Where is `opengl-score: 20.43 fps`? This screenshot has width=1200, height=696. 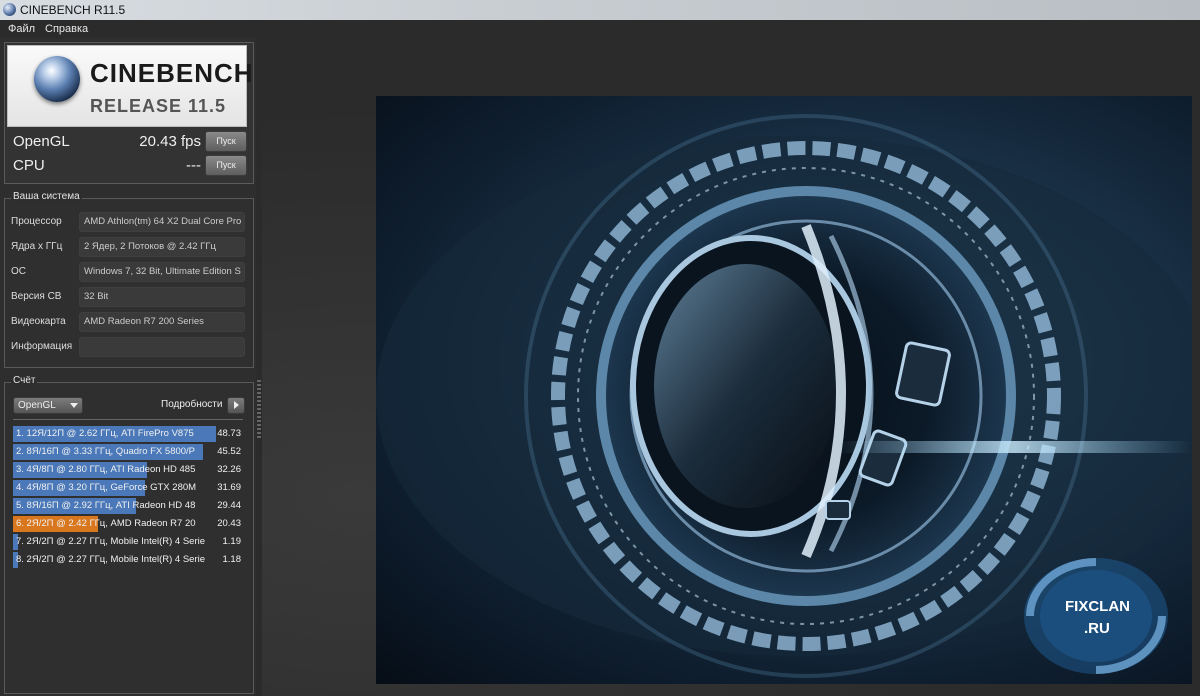 opengl-score: 20.43 fps is located at coordinates (170, 141).